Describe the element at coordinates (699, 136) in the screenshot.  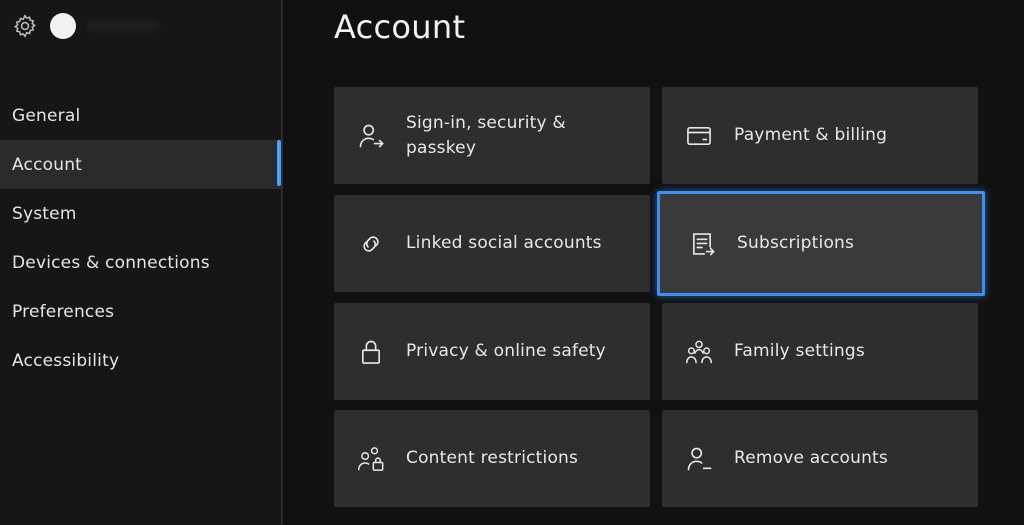
I see `card-icon` at that location.